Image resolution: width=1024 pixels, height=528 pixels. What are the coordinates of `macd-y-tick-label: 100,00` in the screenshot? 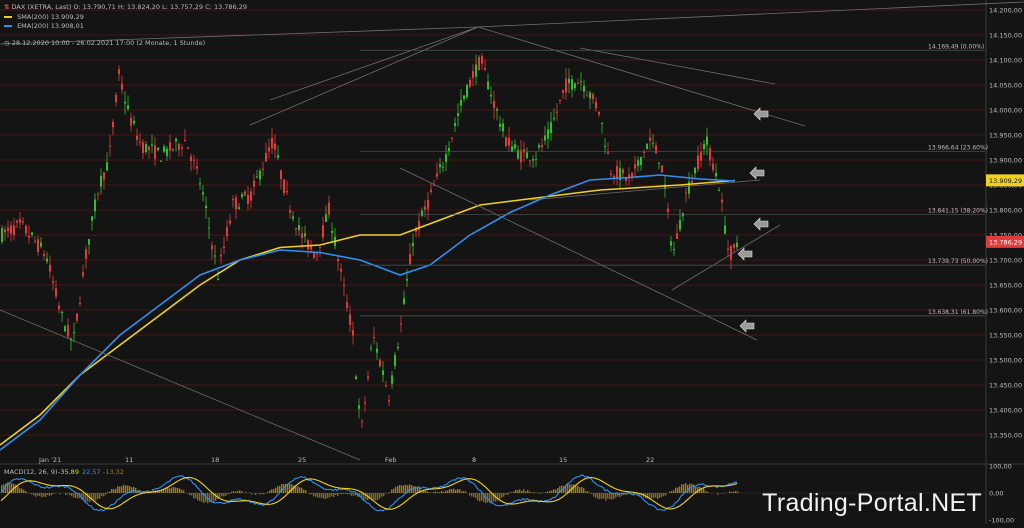 It's located at (1000, 467).